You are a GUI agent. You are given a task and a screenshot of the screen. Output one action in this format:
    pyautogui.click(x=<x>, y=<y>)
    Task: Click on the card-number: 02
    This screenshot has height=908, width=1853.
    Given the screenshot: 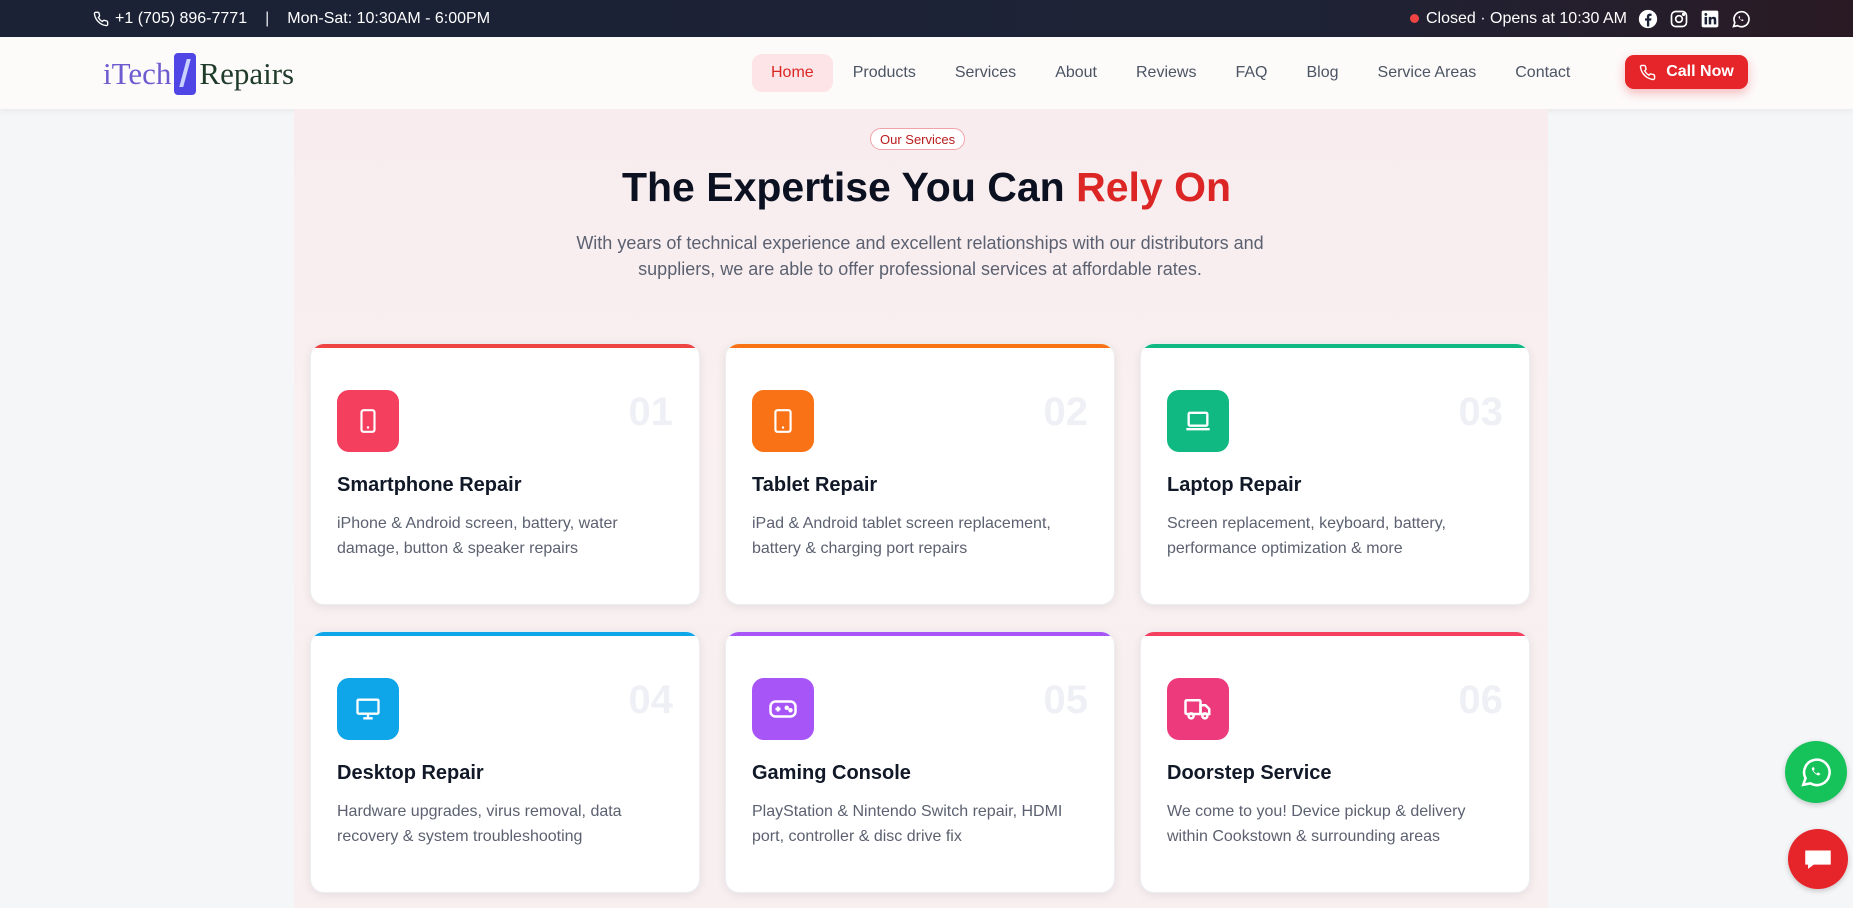 What is the action you would take?
    pyautogui.click(x=1066, y=412)
    